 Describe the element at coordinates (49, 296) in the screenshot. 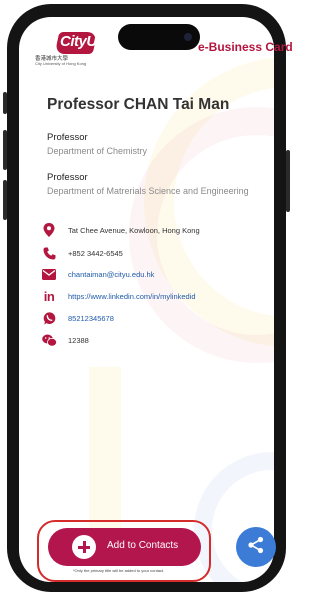

I see `linkedin-icon: in` at that location.